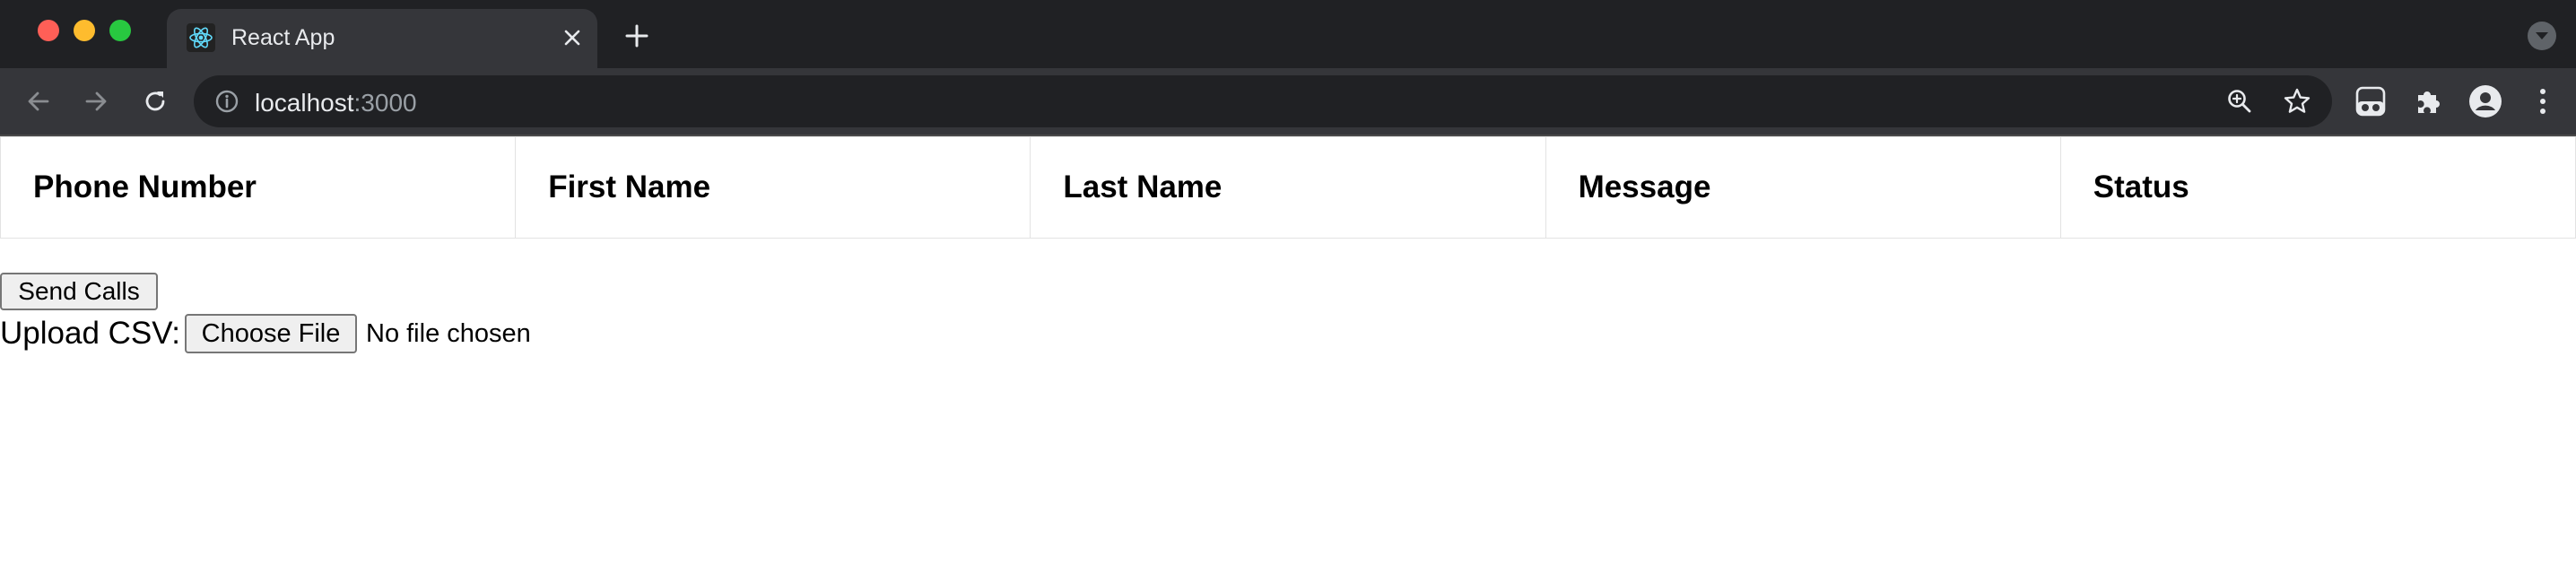 The height and width of the screenshot is (574, 2576). I want to click on file-status-text: No file chosen, so click(448, 333).